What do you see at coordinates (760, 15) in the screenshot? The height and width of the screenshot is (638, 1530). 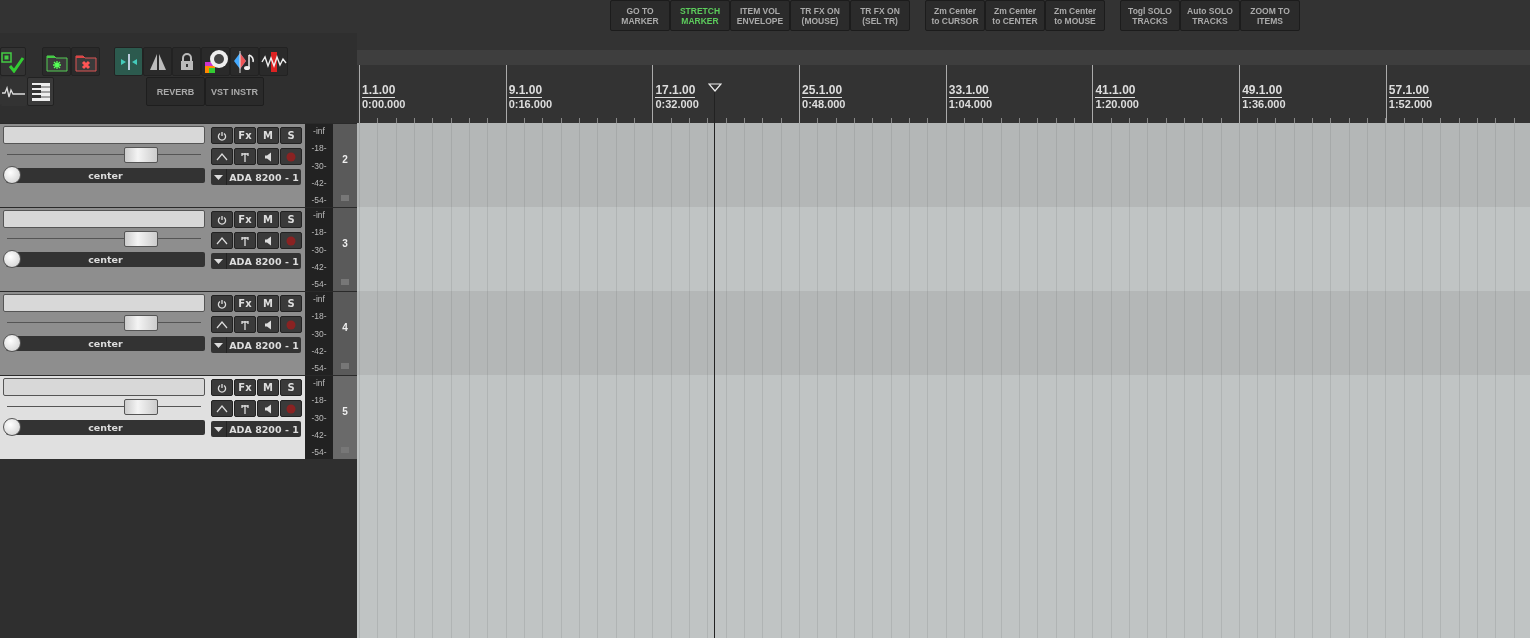 I see `toolbar-button: ITEM VOL ENVELOPE` at bounding box center [760, 15].